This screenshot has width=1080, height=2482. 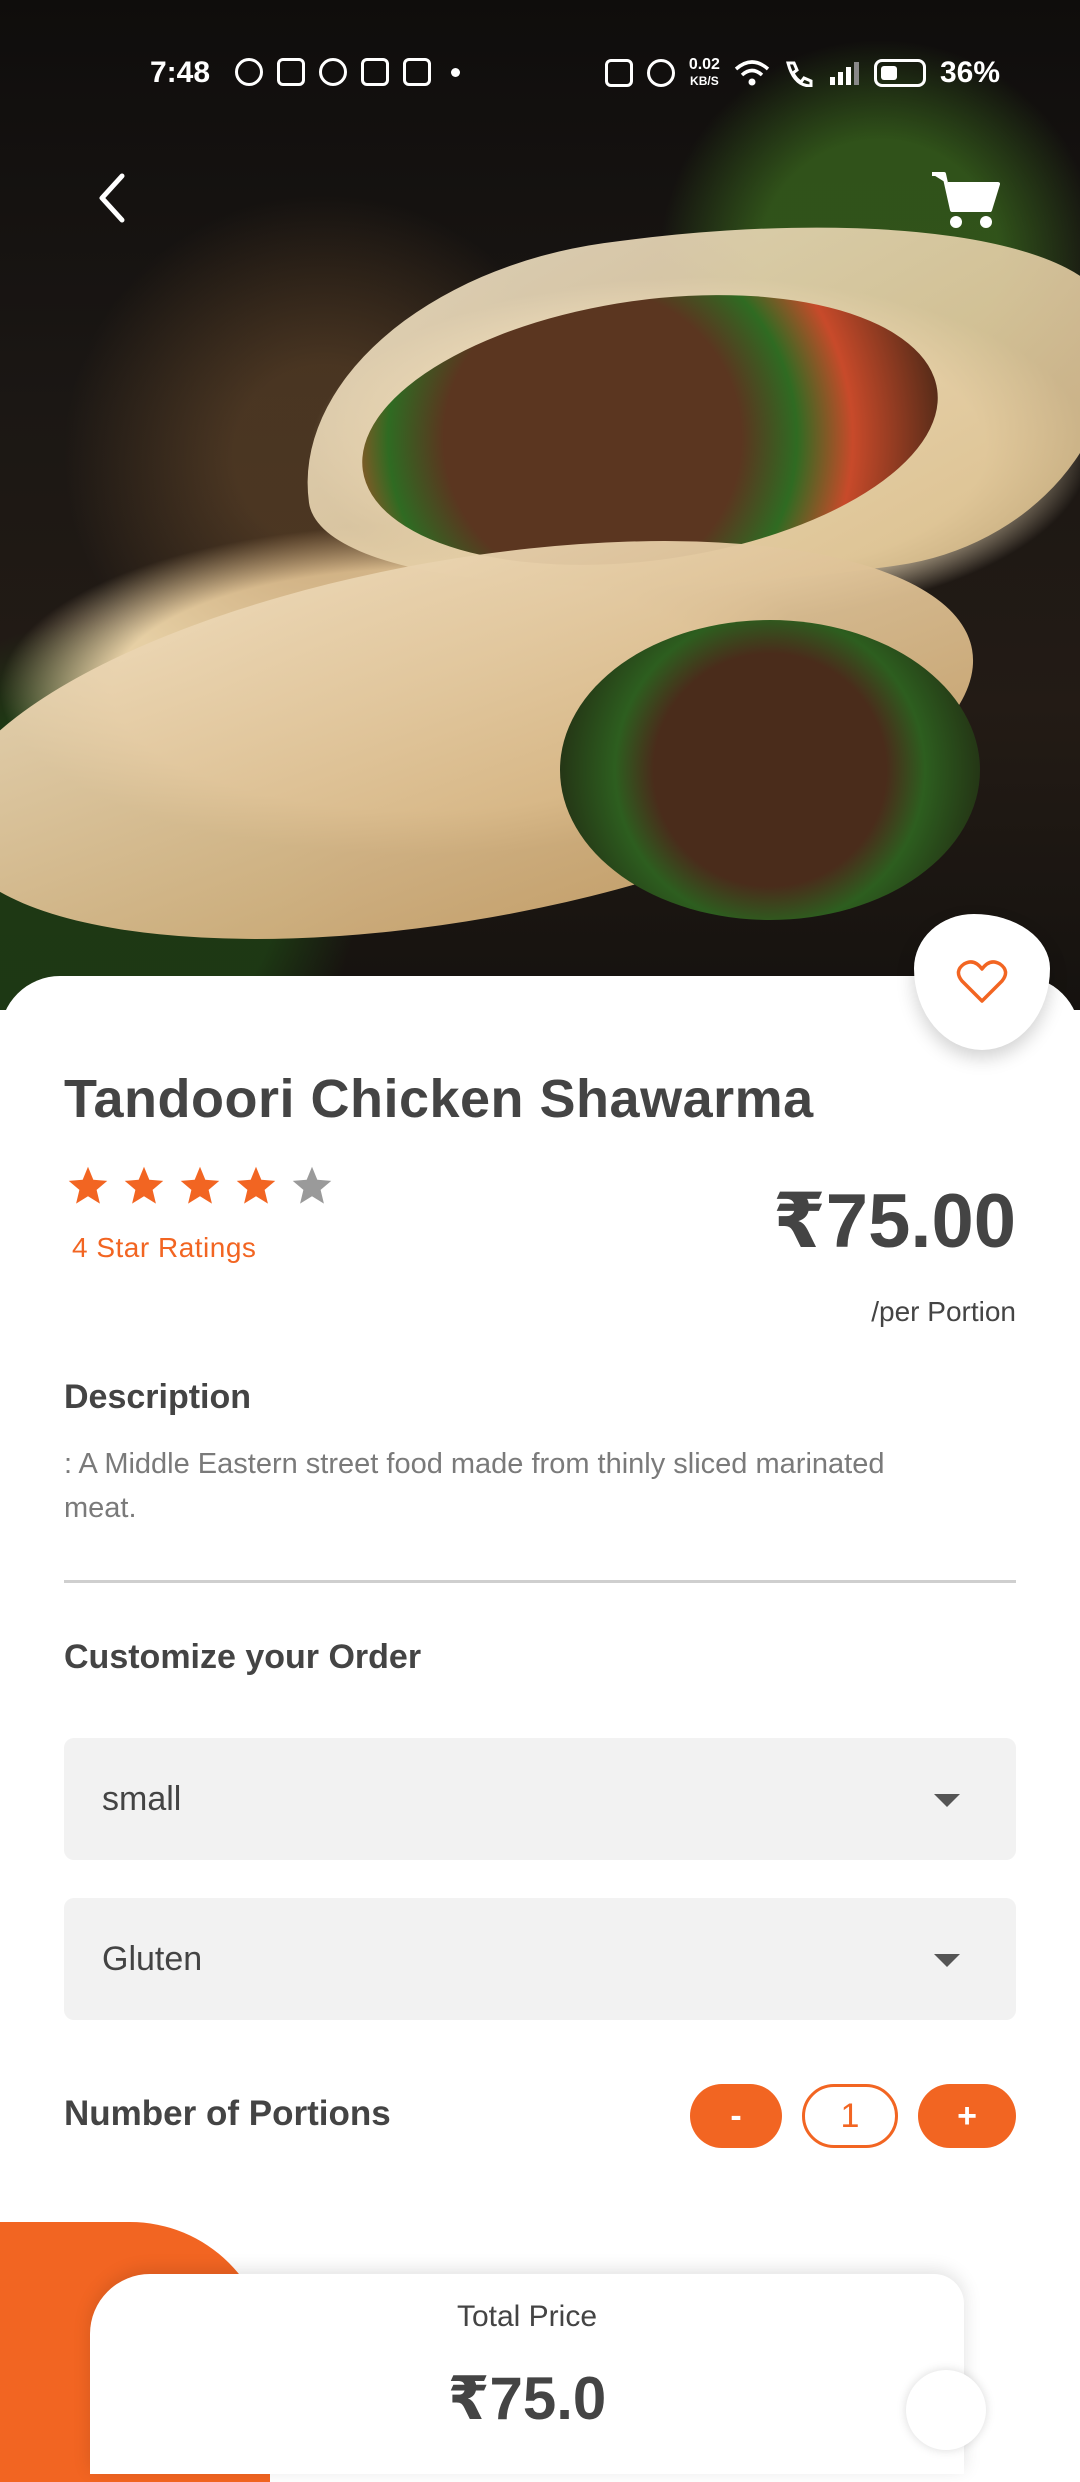 I want to click on status-time: 7:48, so click(x=180, y=72).